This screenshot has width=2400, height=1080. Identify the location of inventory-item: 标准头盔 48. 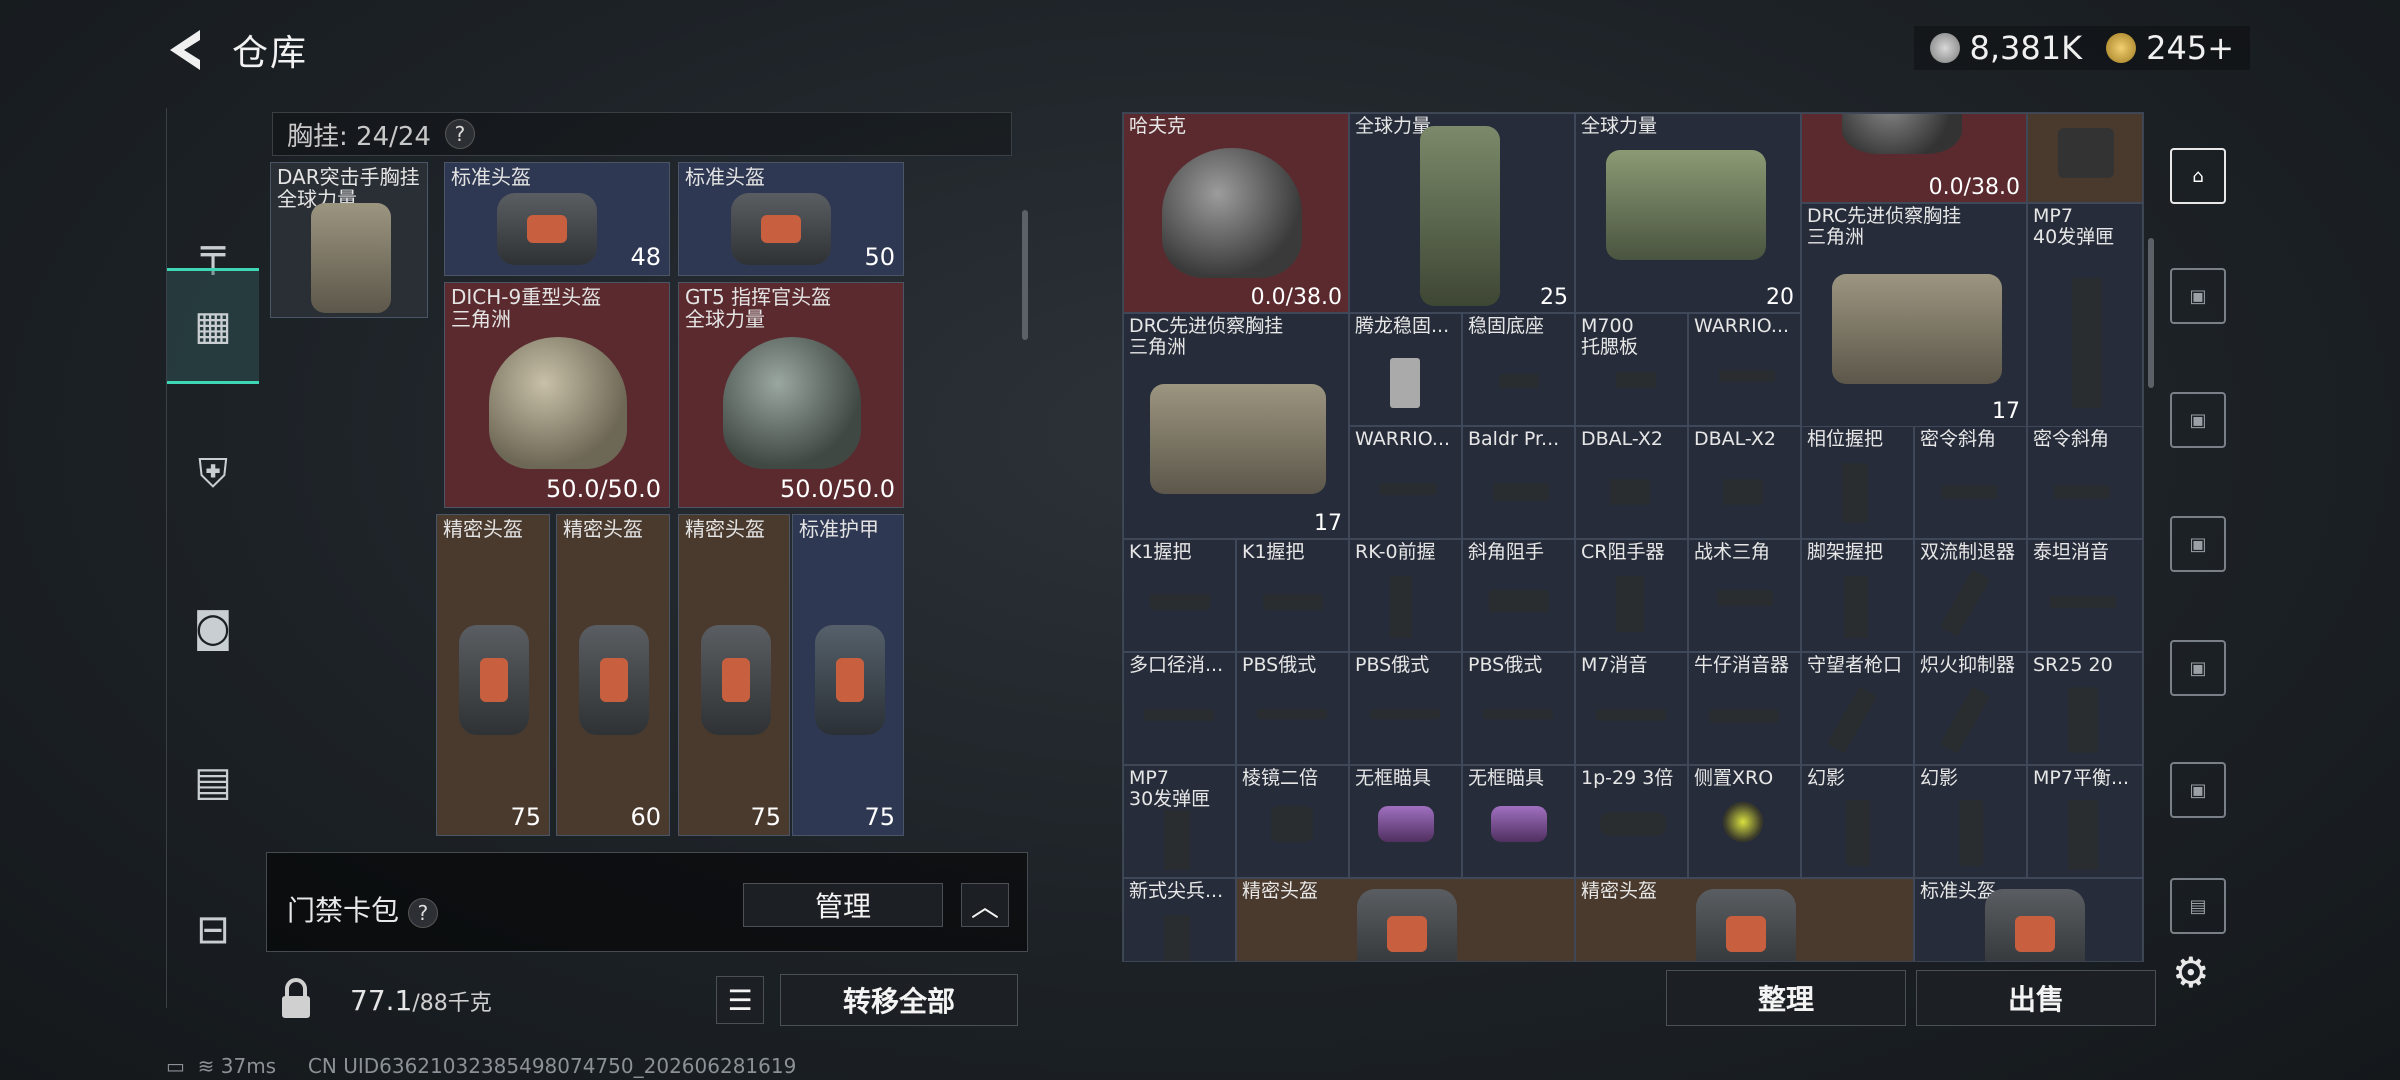
(557, 219).